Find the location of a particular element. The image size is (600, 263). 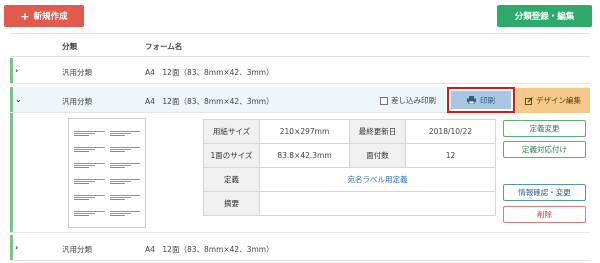

design-edit-button: デザイン編集 is located at coordinates (553, 100).